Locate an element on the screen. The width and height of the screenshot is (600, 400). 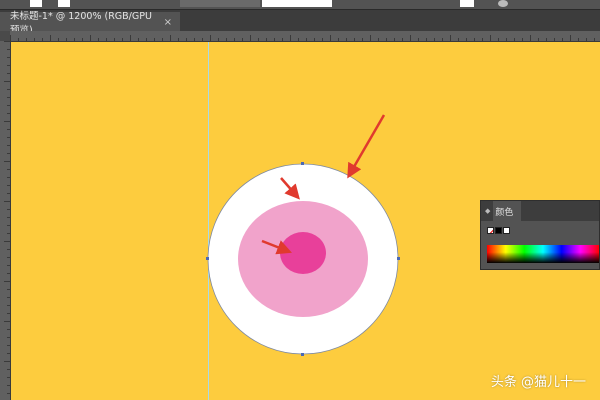
vertical-ruler is located at coordinates (5, 220).